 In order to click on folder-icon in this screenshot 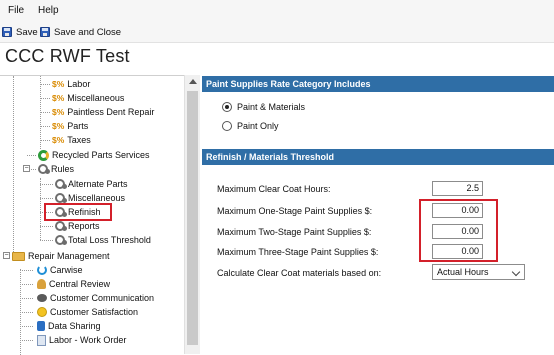, I will do `click(18, 256)`.